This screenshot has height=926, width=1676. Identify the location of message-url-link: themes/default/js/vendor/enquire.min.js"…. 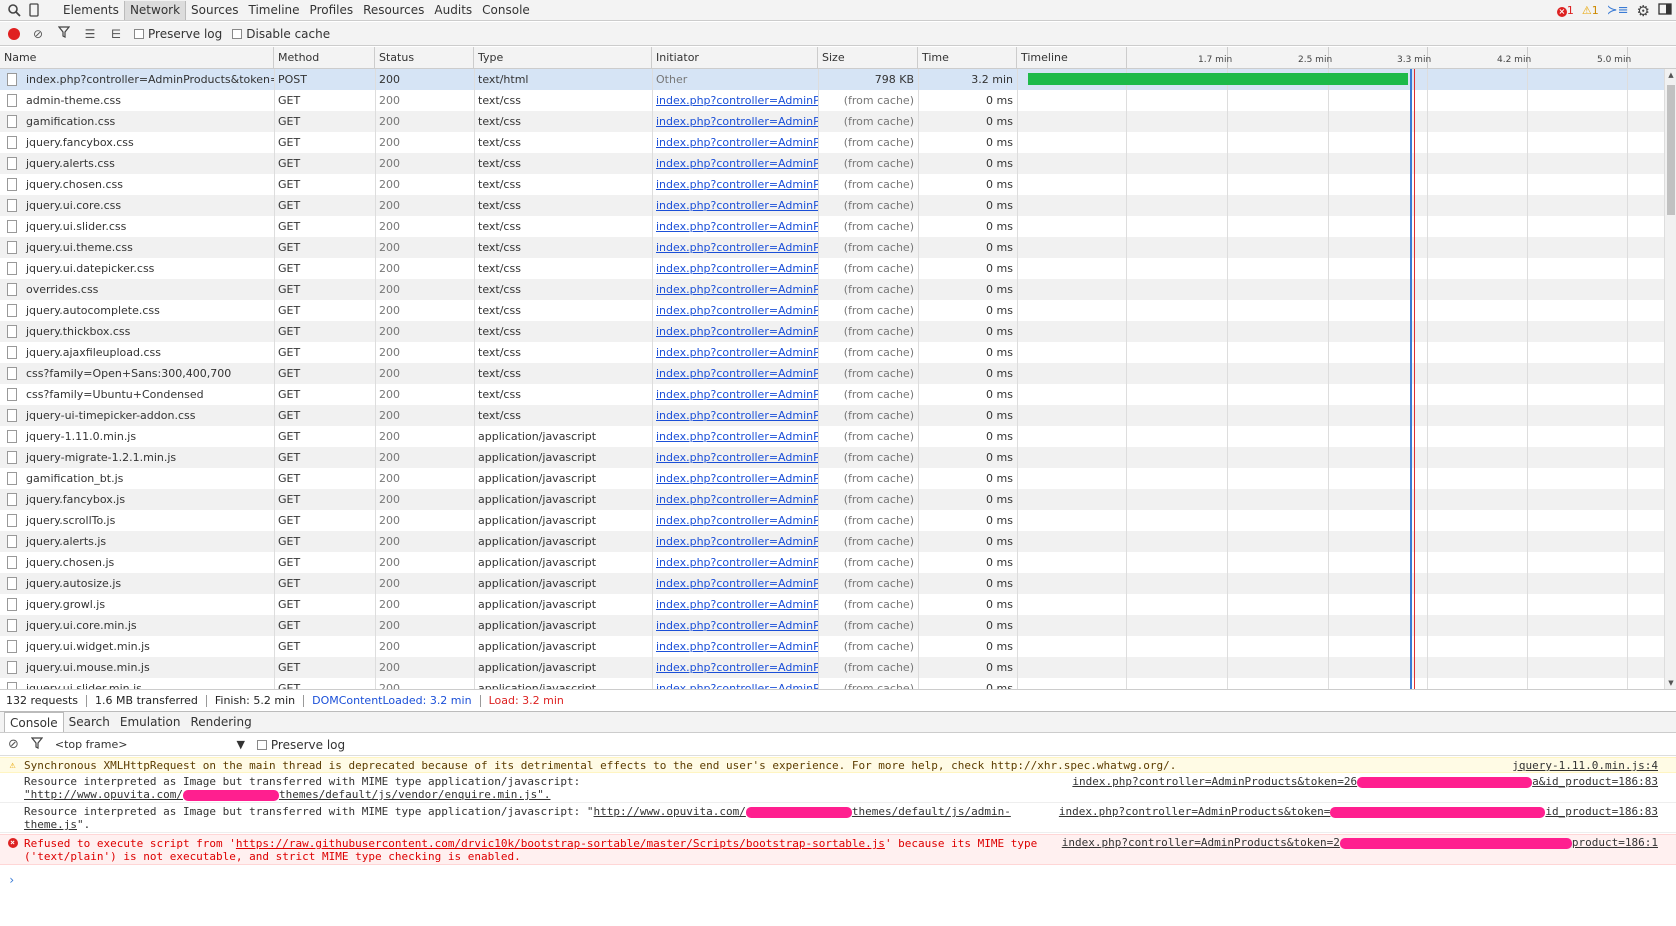
(415, 794).